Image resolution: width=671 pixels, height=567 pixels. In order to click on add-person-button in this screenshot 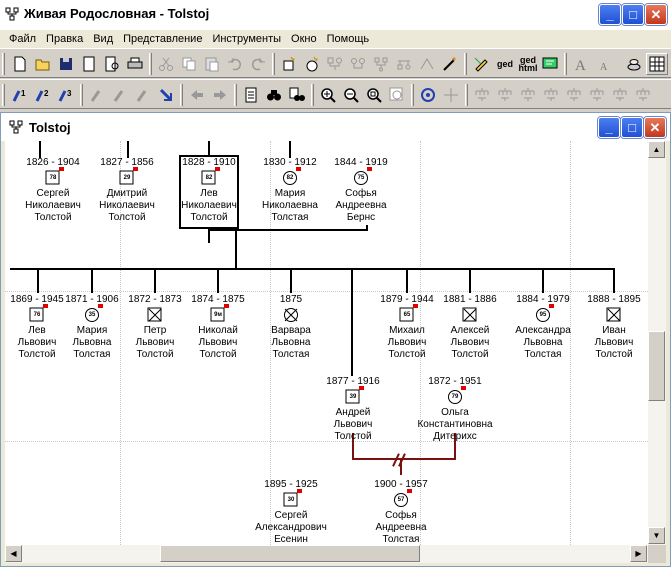, I will do `click(289, 64)`.